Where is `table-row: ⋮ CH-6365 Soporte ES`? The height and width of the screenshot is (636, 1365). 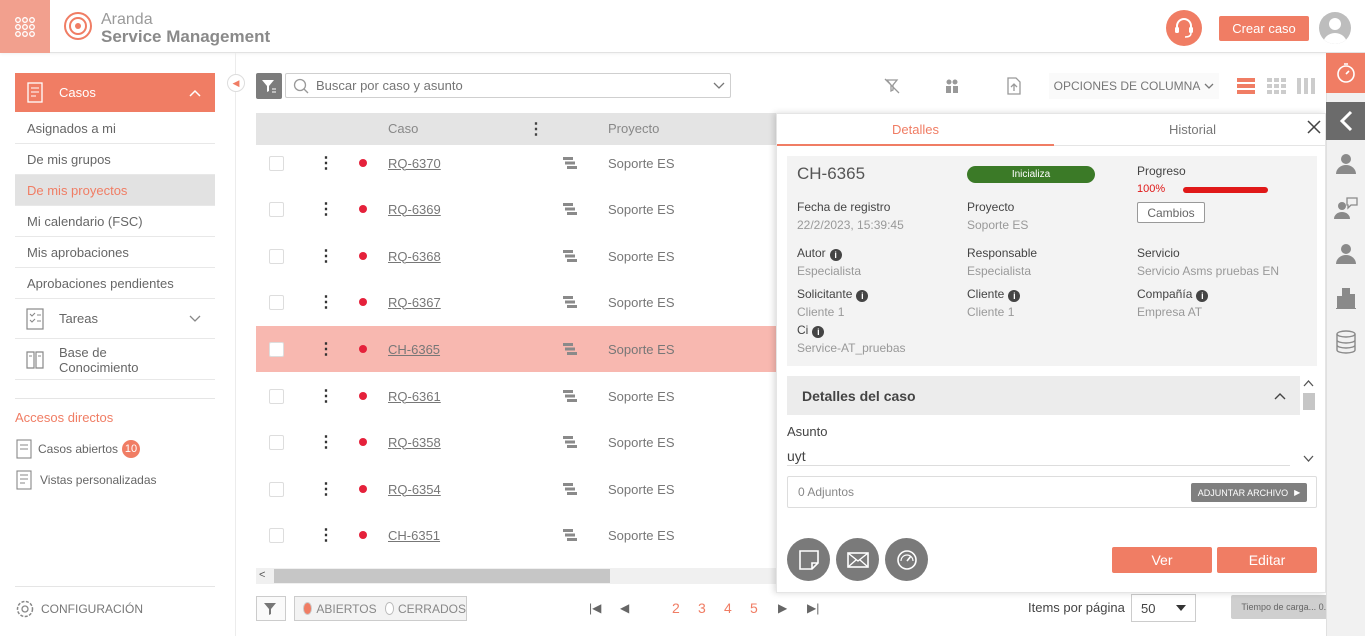 table-row: ⋮ CH-6365 Soporte ES is located at coordinates (516, 349).